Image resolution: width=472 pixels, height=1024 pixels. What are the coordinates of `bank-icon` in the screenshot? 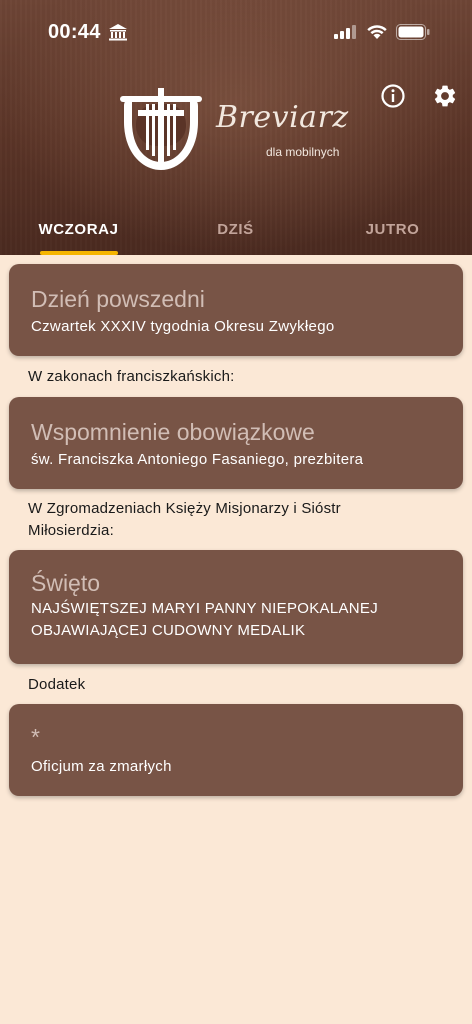 It's located at (118, 34).